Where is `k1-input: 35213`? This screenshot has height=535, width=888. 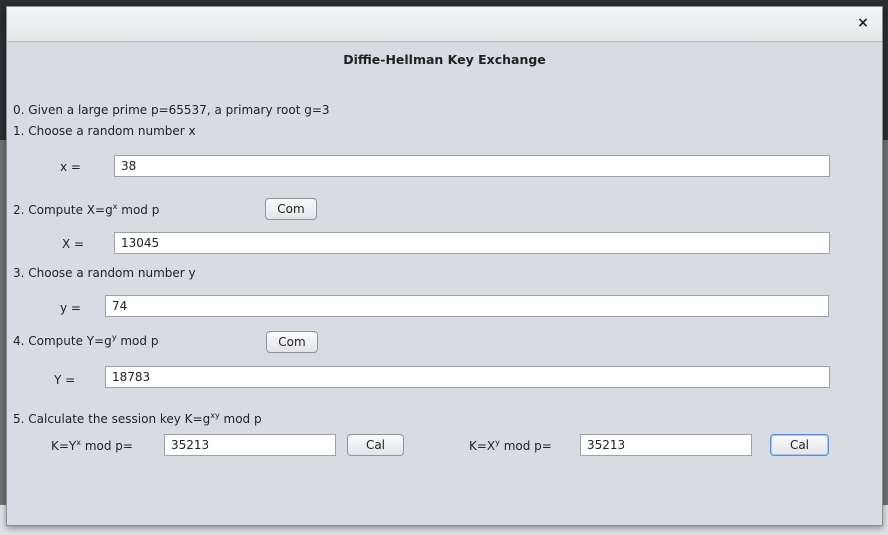
k1-input: 35213 is located at coordinates (250, 445).